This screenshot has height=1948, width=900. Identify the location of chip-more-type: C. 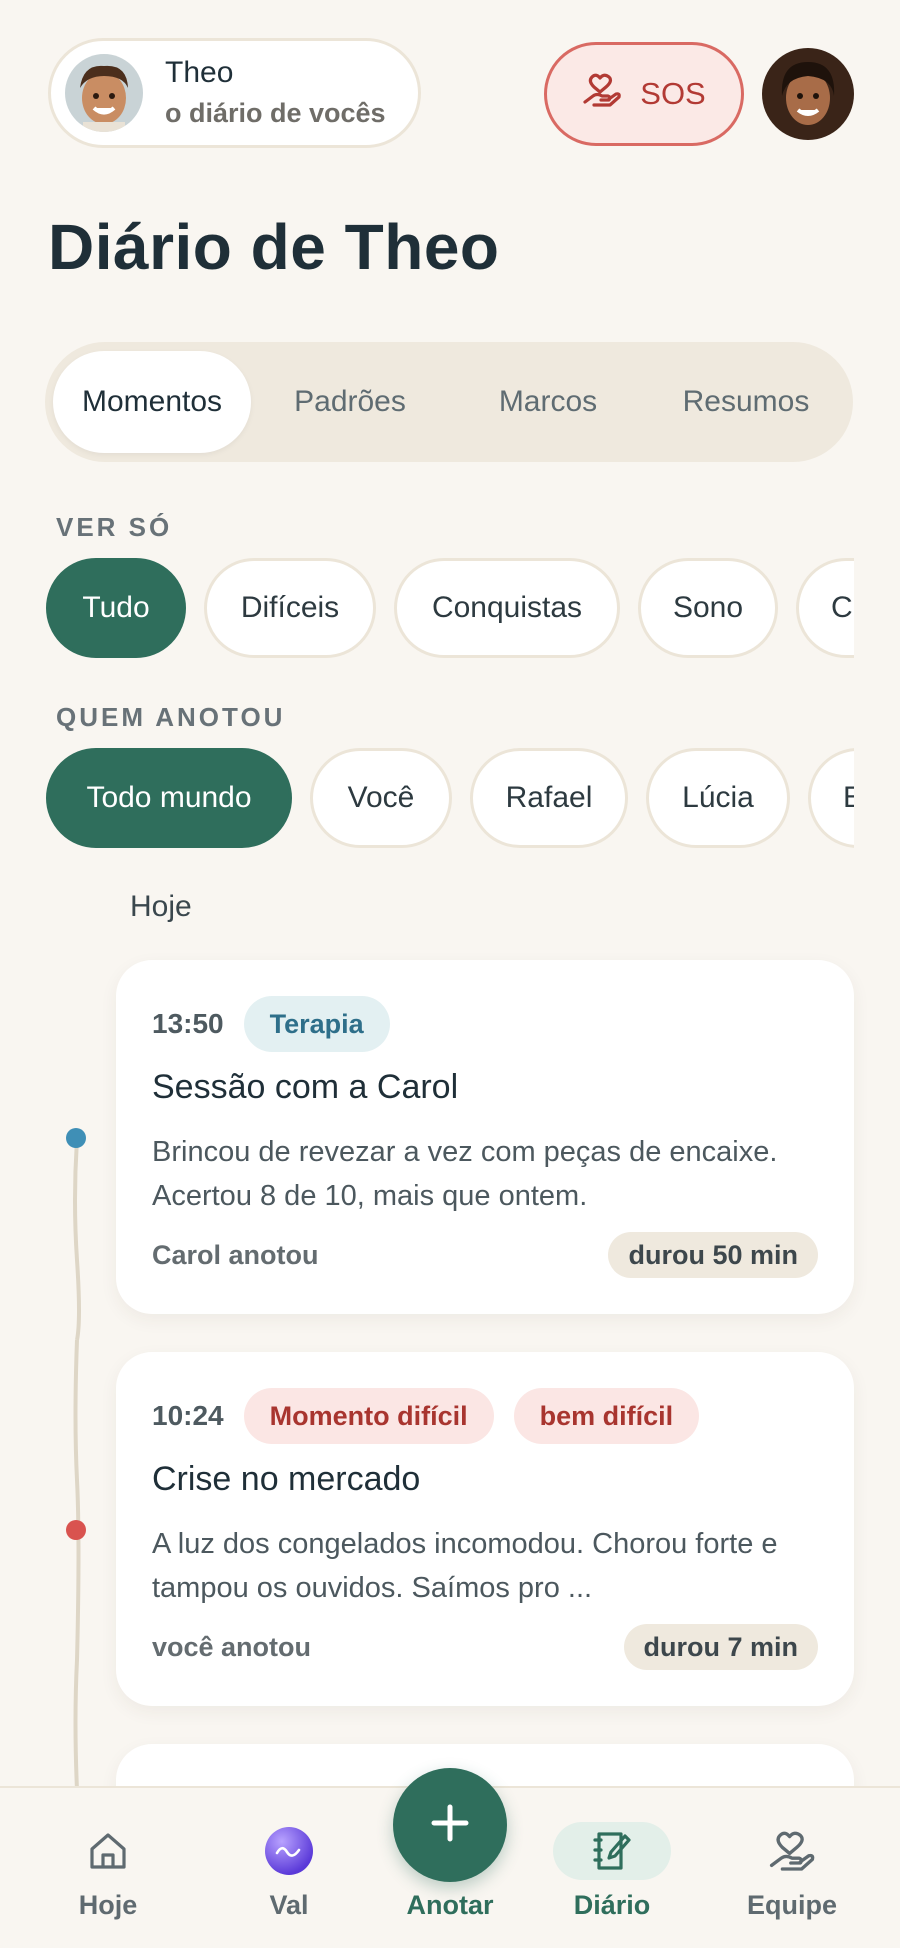
(825, 608).